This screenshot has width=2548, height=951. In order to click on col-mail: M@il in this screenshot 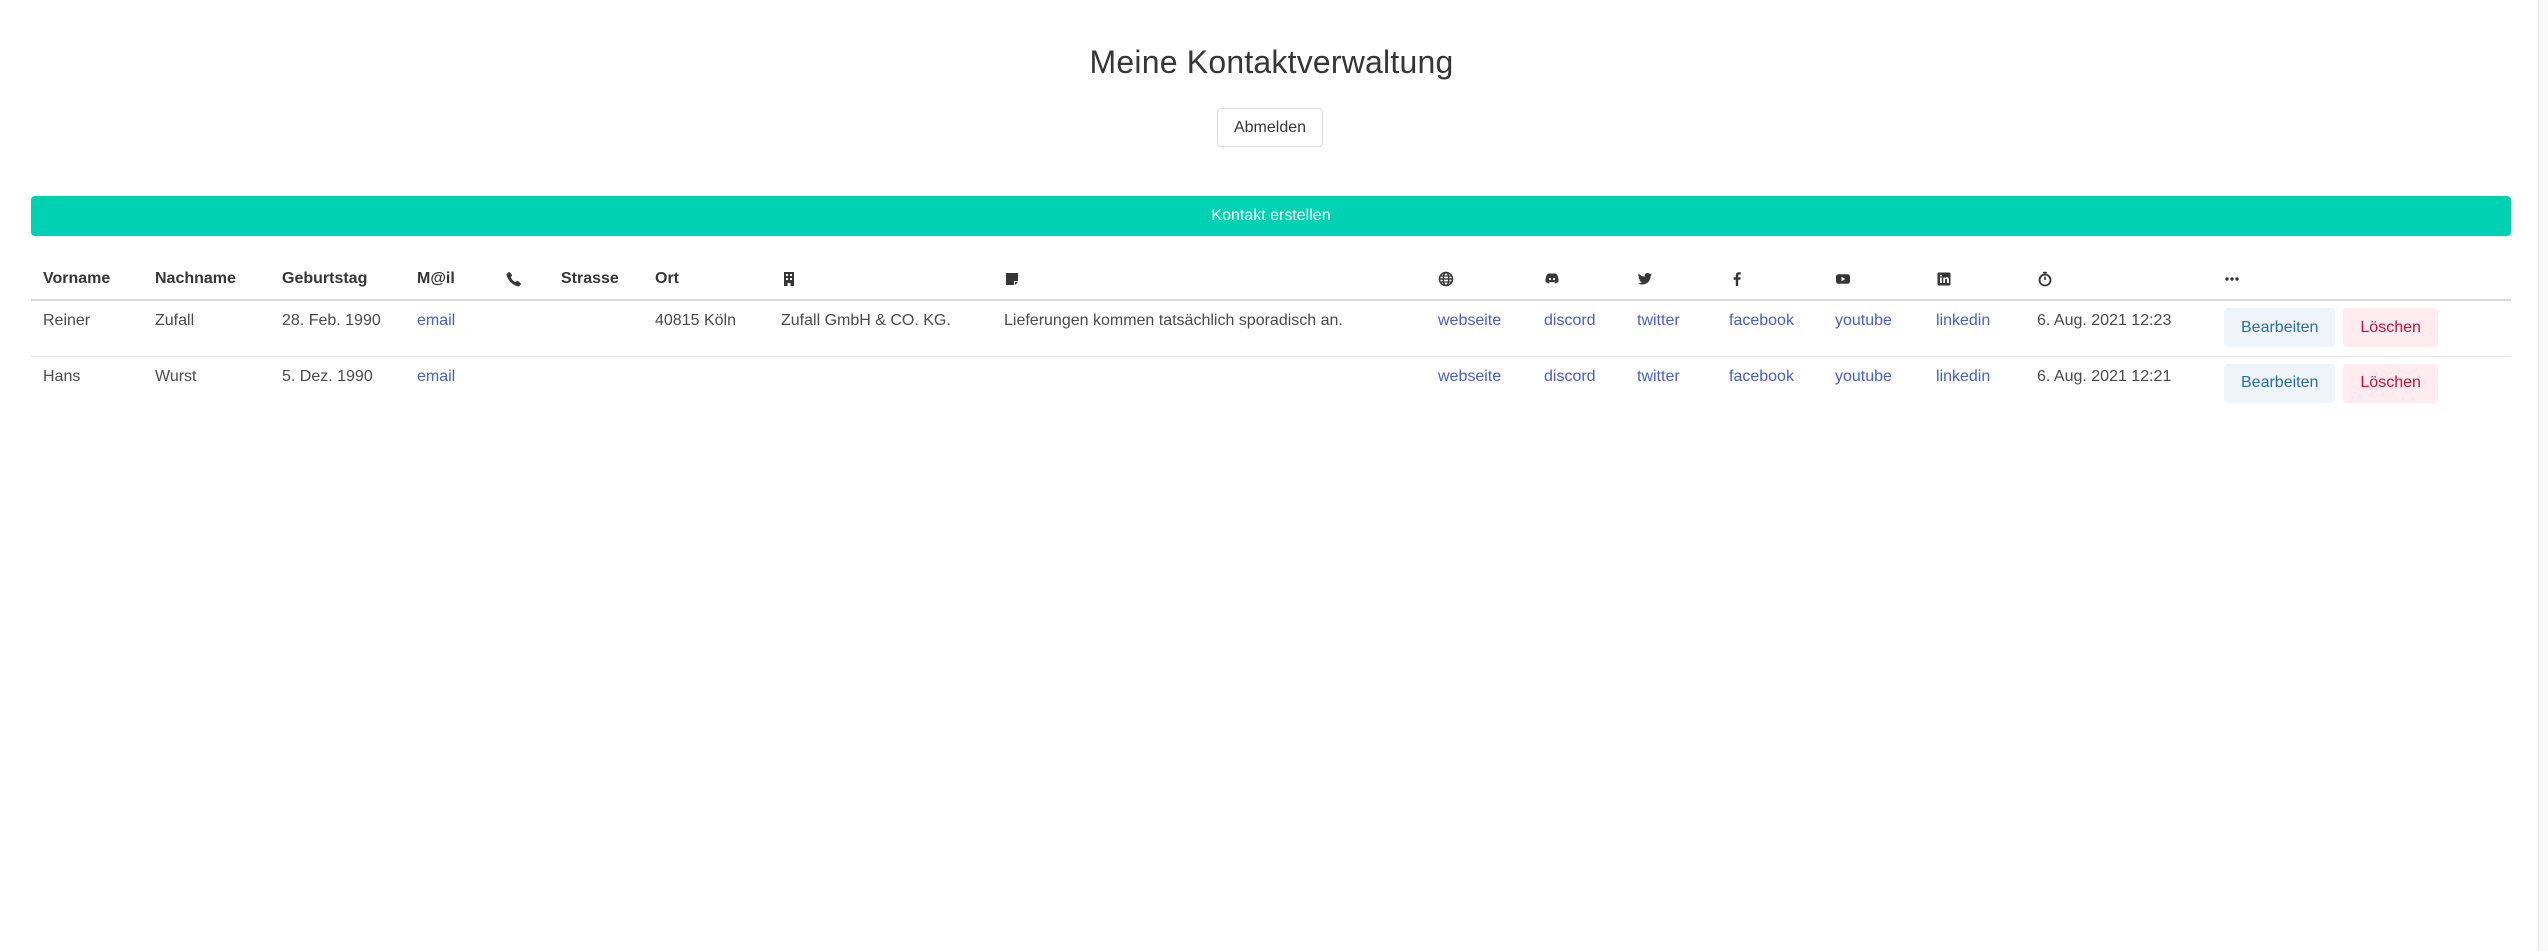, I will do `click(449, 280)`.